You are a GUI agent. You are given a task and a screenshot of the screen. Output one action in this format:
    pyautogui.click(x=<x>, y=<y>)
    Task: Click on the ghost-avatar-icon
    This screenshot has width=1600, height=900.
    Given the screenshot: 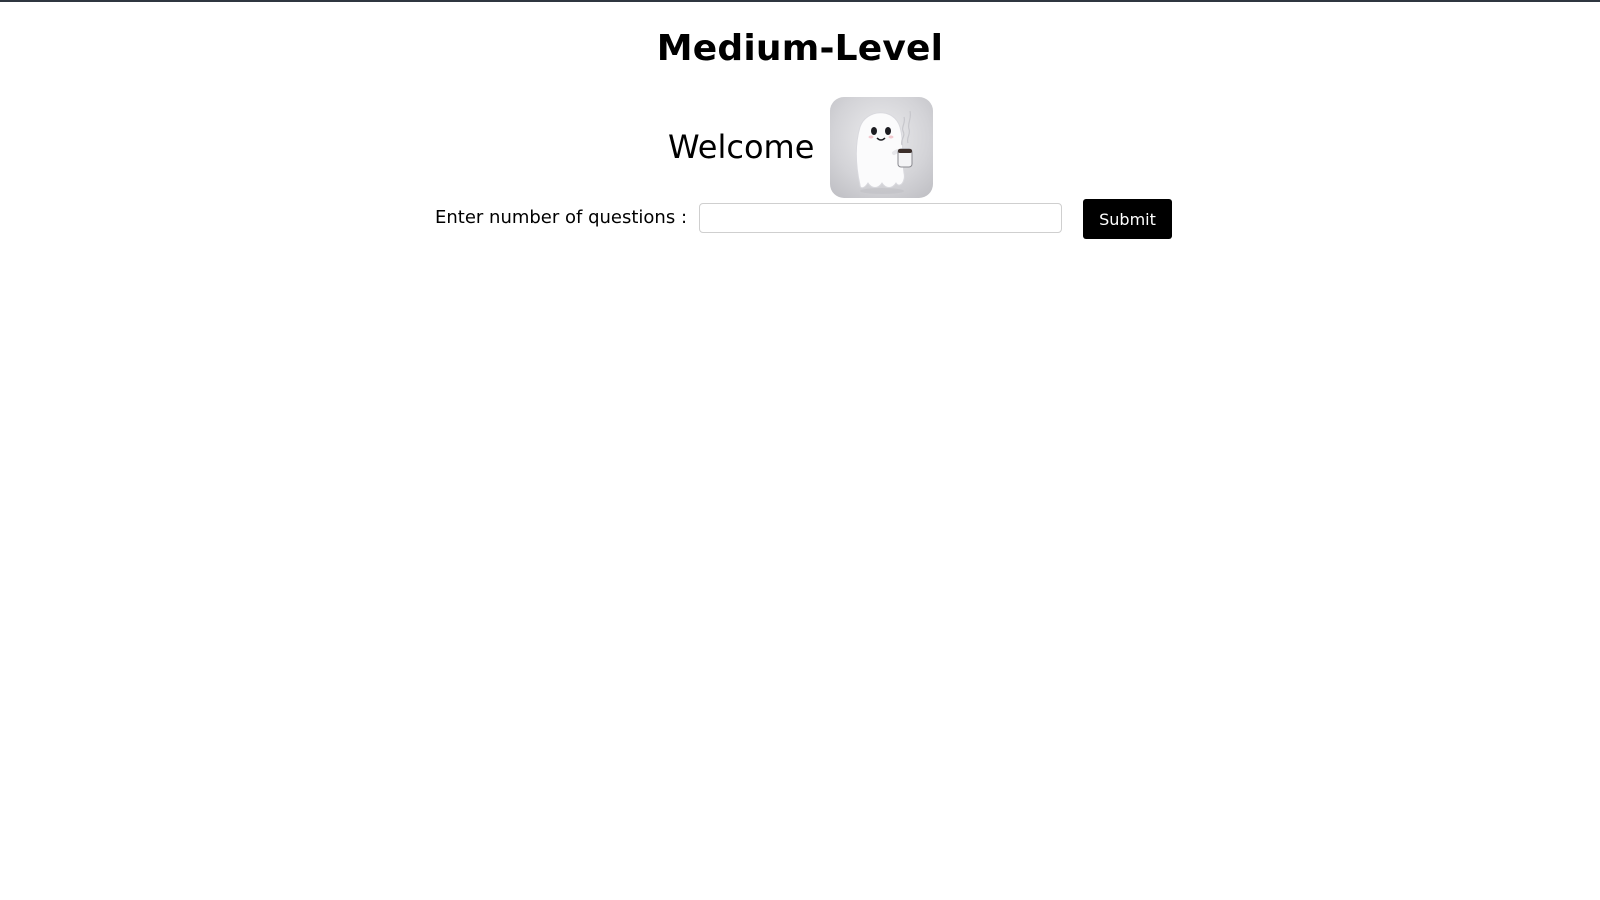 What is the action you would take?
    pyautogui.click(x=882, y=147)
    